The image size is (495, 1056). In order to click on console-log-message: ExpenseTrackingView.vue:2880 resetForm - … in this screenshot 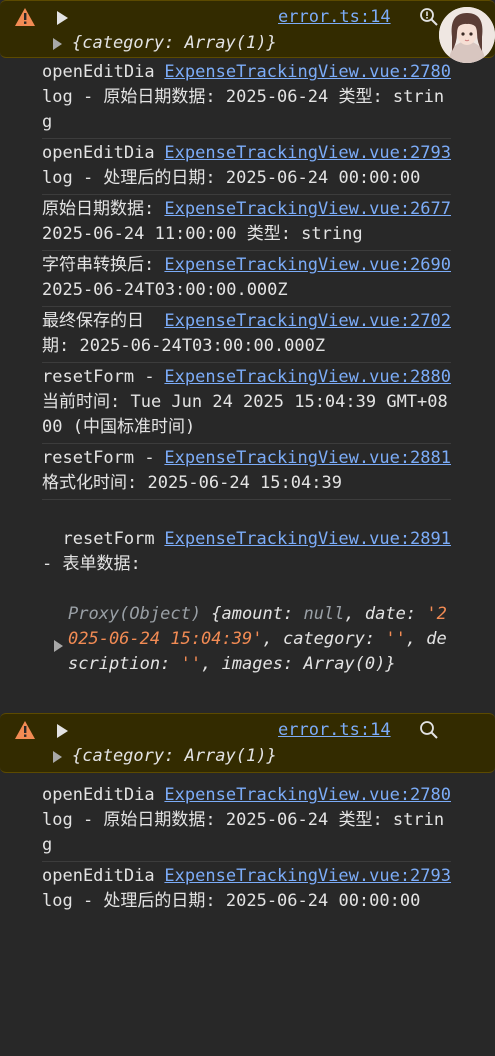, I will do `click(246, 403)`.